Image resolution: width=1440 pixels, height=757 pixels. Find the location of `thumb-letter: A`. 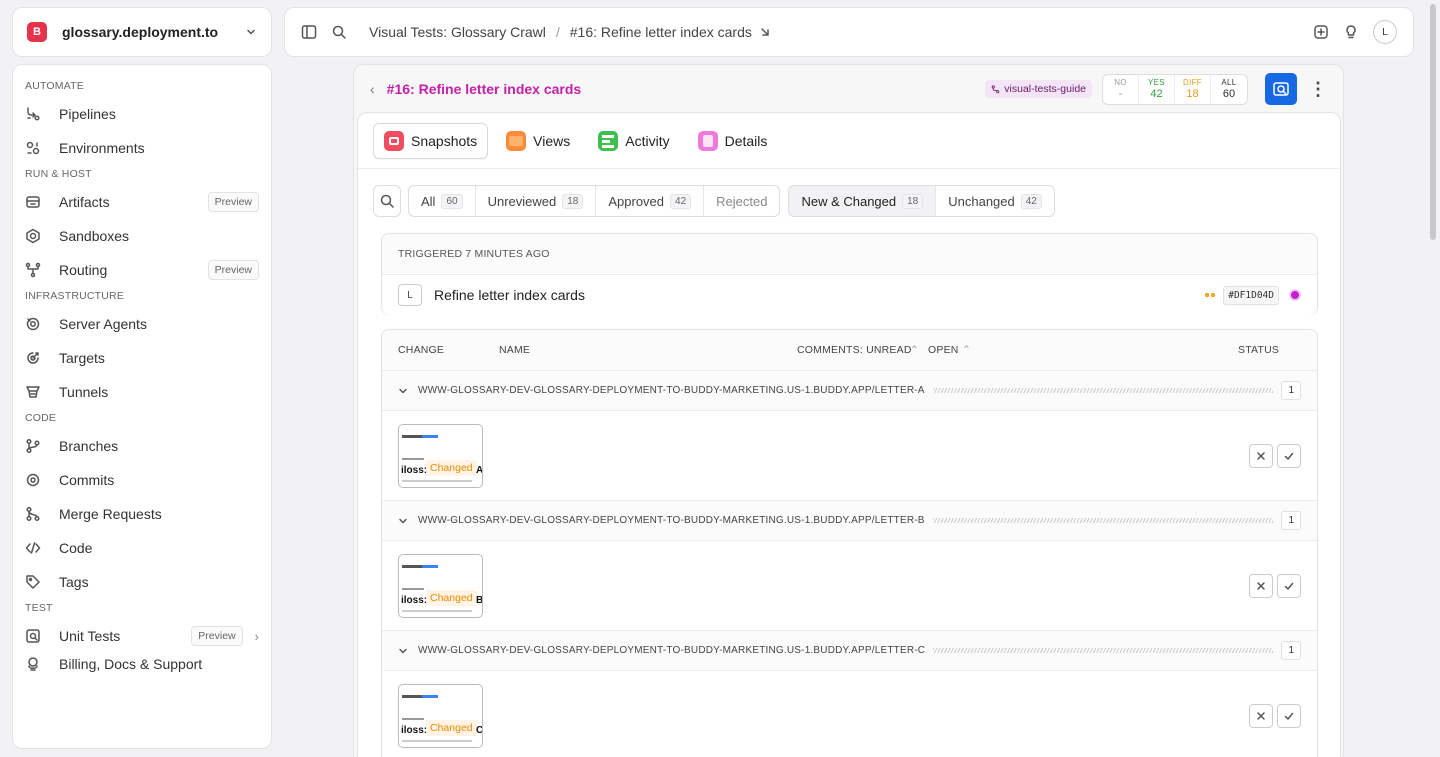

thumb-letter: A is located at coordinates (479, 470).